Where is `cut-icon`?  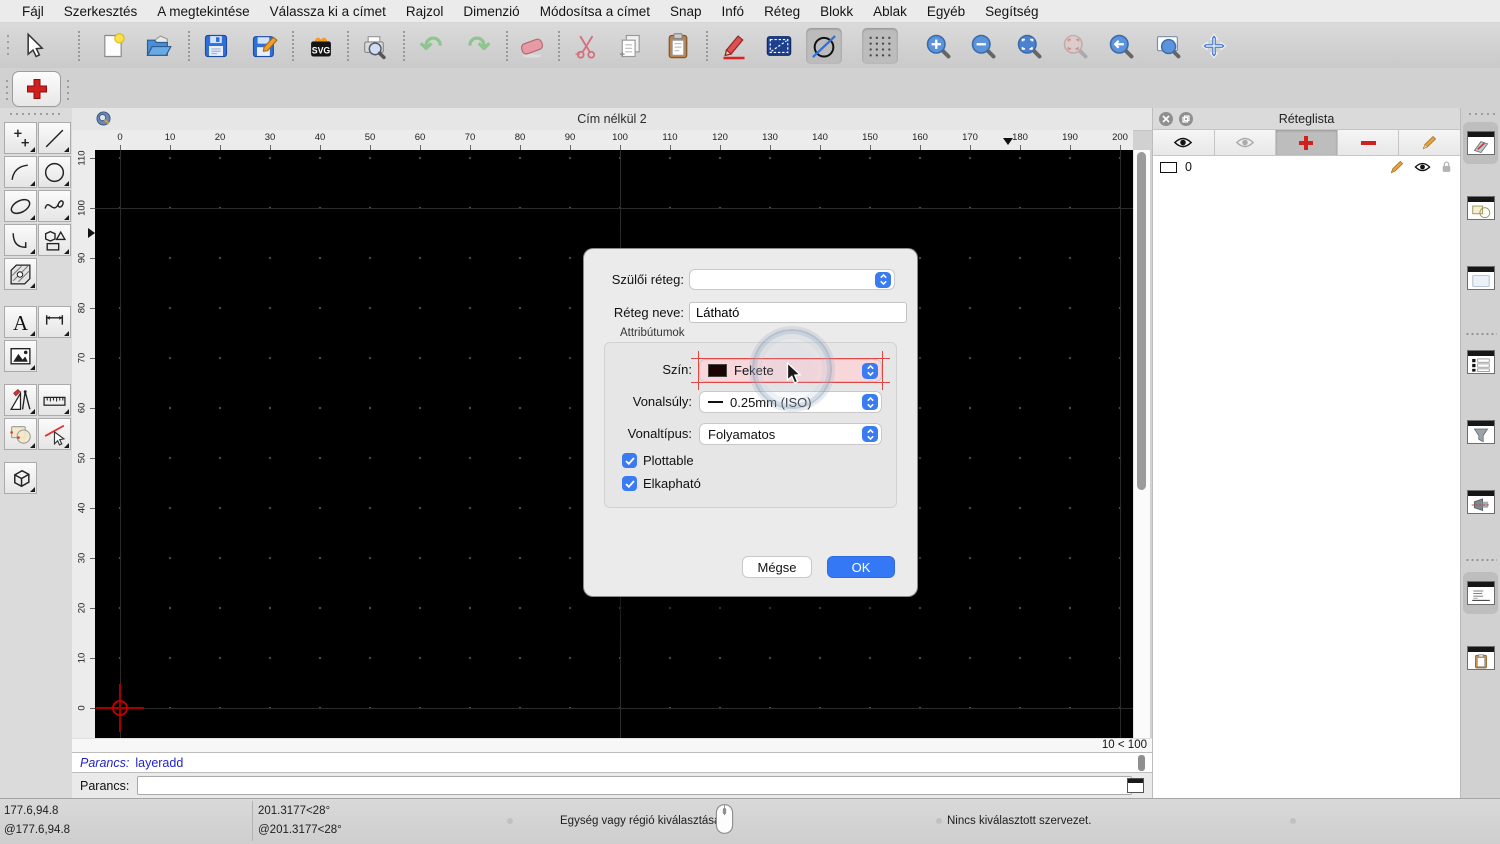
cut-icon is located at coordinates (586, 46).